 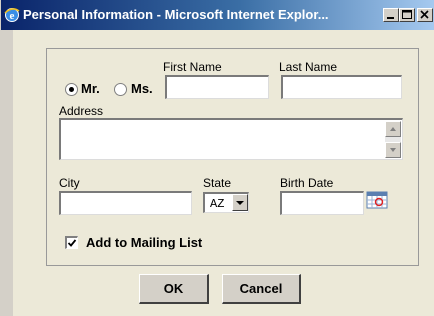 I want to click on radio-ms, so click(x=120, y=89).